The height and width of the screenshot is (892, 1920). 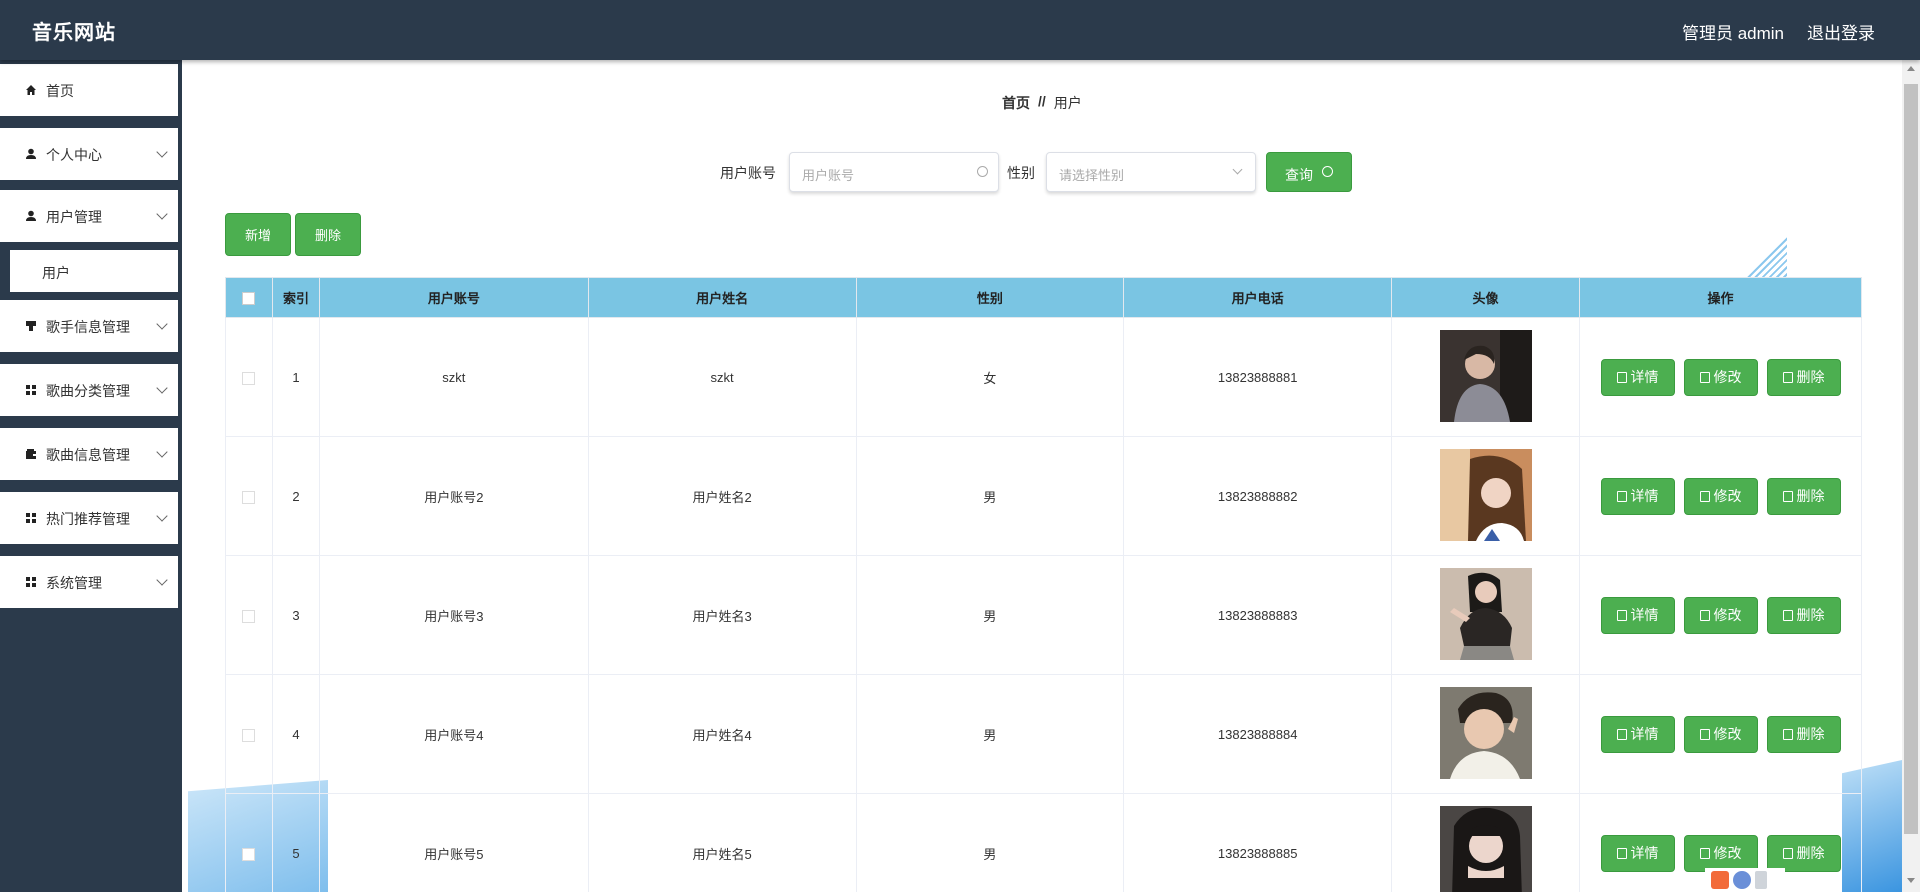 I want to click on cell-name: szkt, so click(x=722, y=377).